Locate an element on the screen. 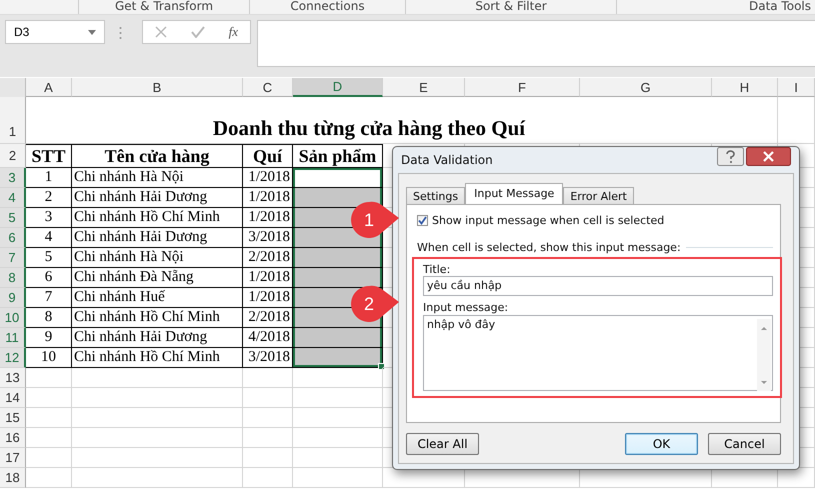 The image size is (815, 501). select-all-corner is located at coordinates (13, 88).